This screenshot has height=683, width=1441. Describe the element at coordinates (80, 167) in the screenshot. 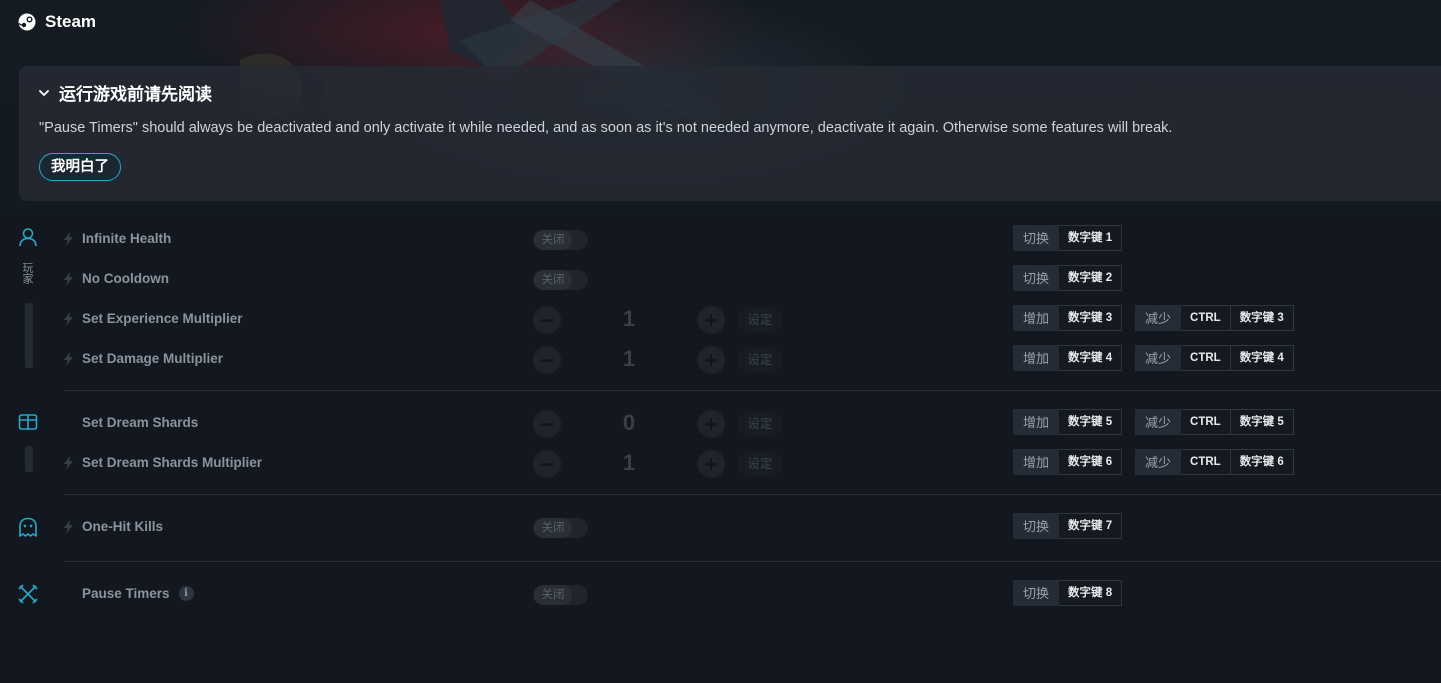

I see `acknowledge-button: 我明白了` at that location.